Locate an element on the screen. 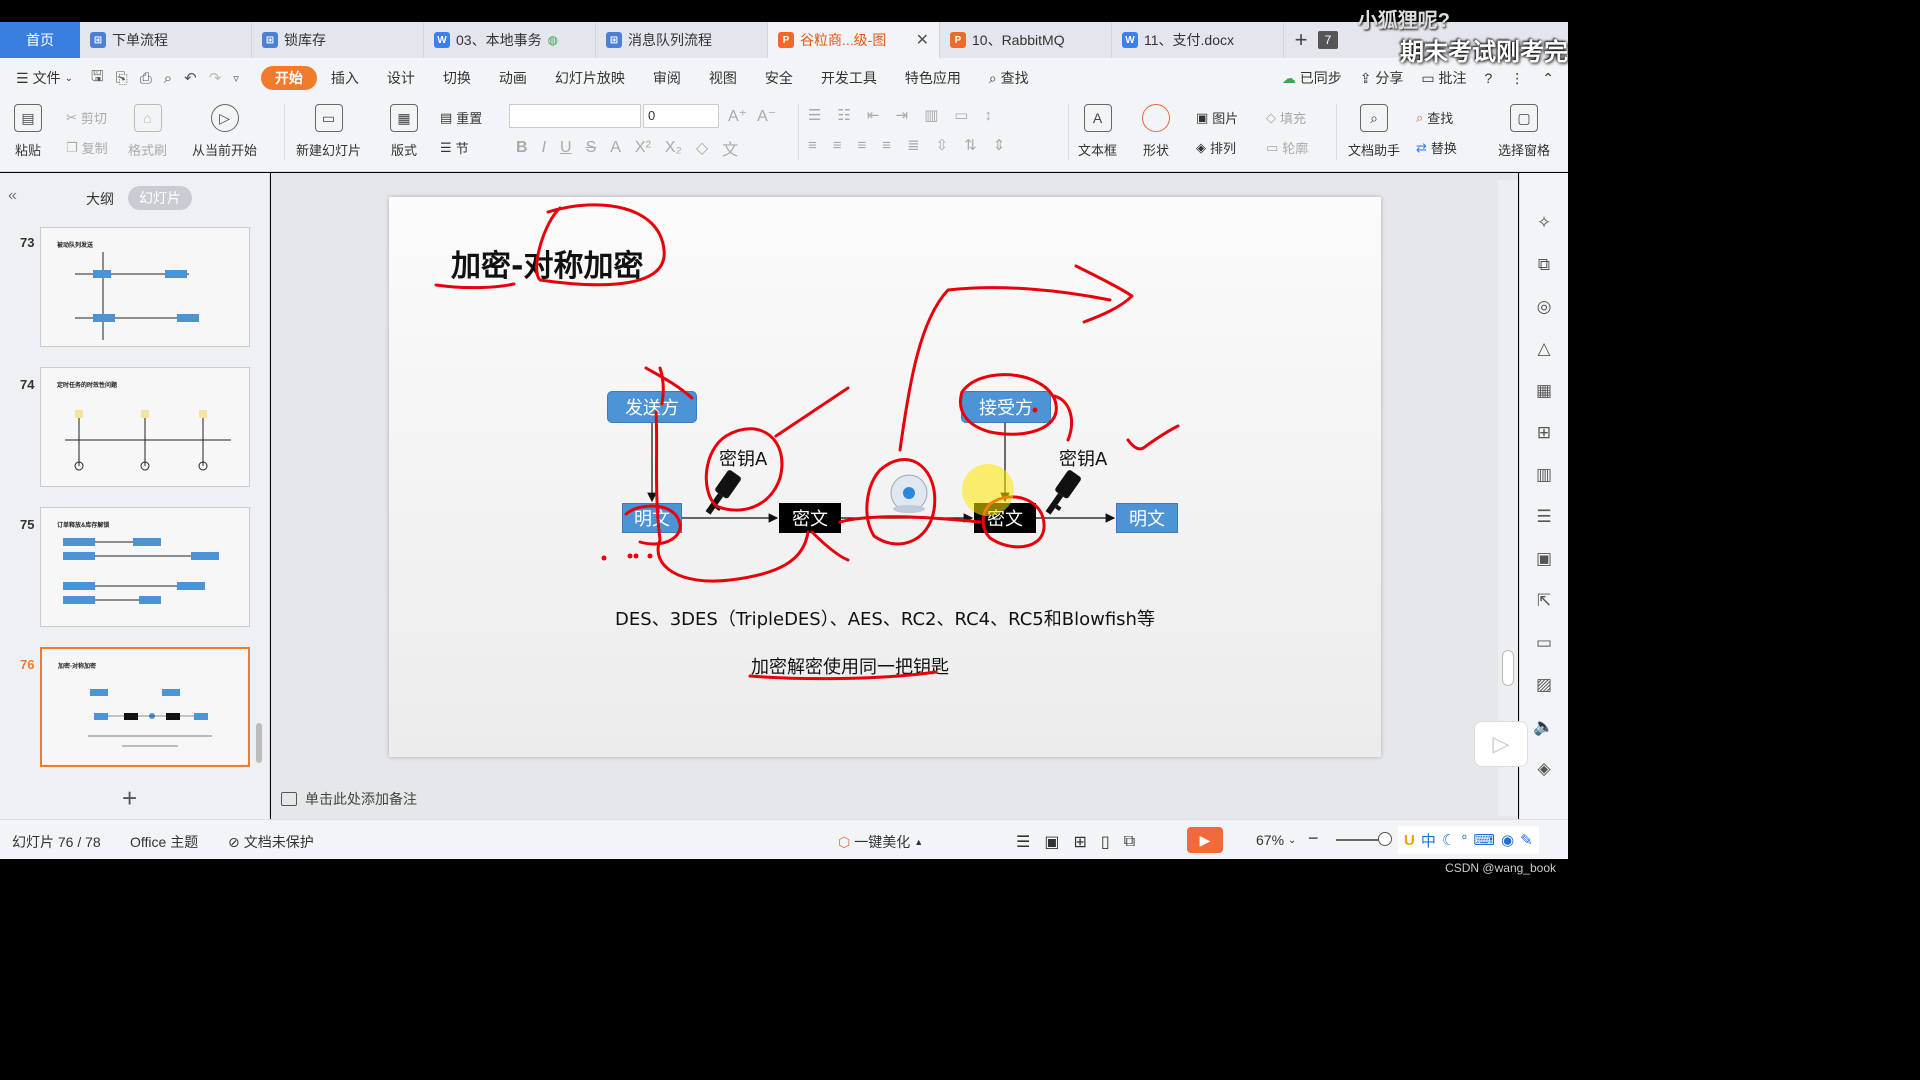  align-left-icon: ≡ is located at coordinates (812, 145).